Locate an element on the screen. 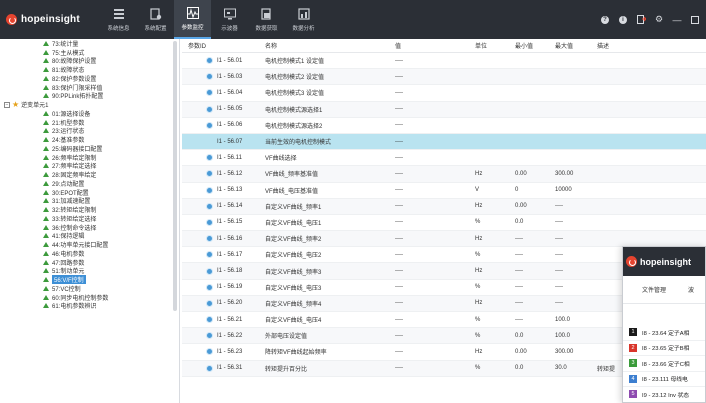 The image size is (706, 403). tree-item: 60:同步电机控制参数 is located at coordinates (89, 297).